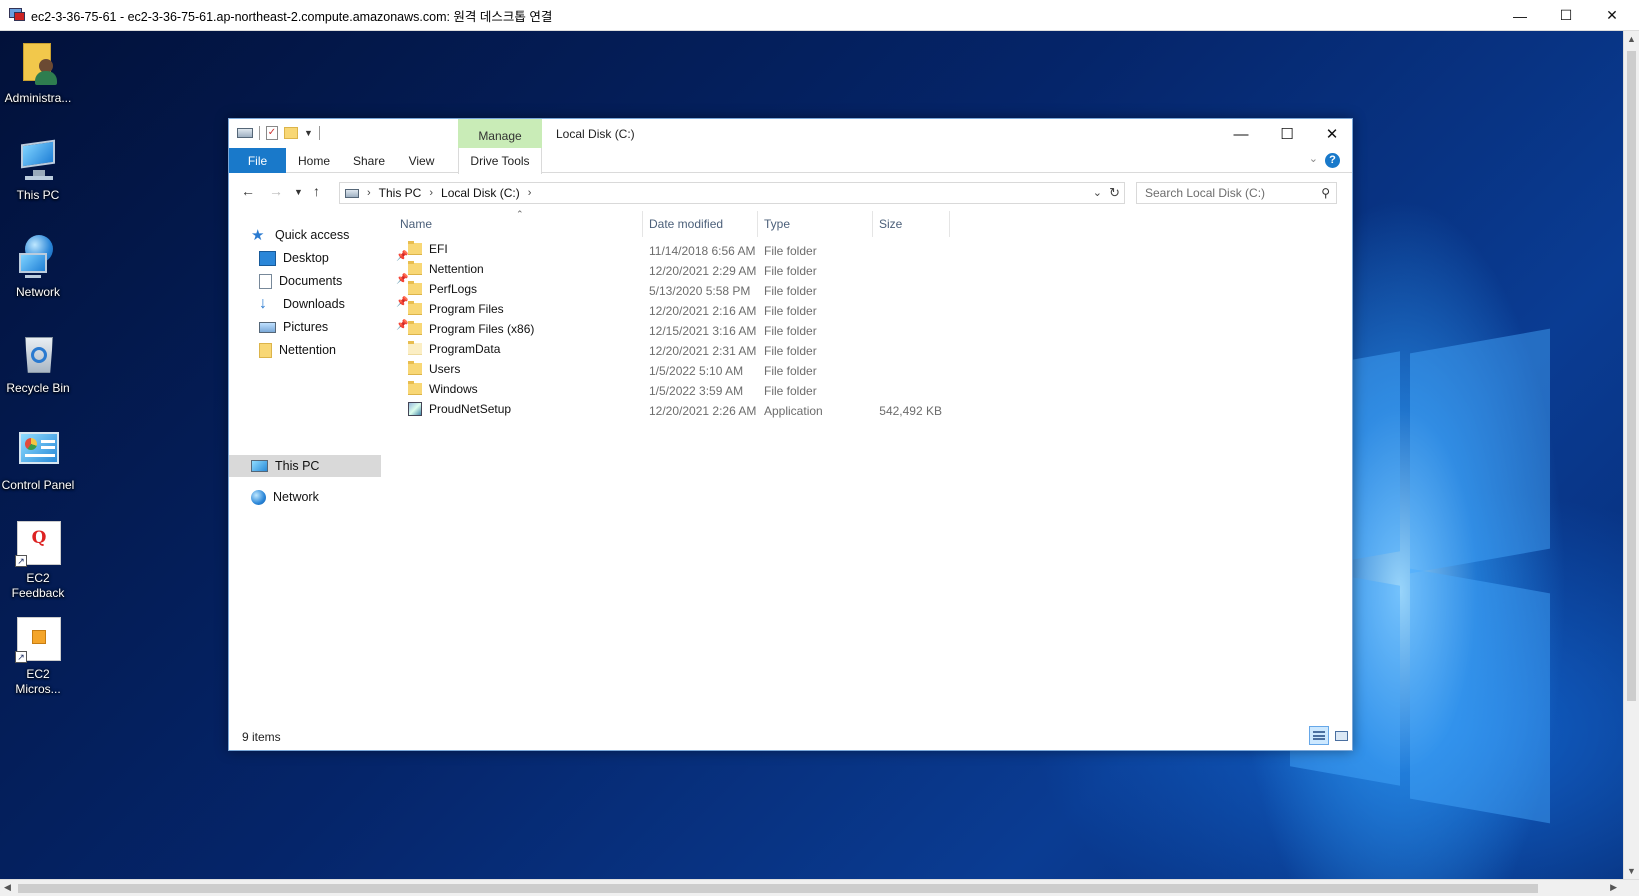 This screenshot has width=1639, height=896. I want to click on help-icon: ?, so click(1332, 160).